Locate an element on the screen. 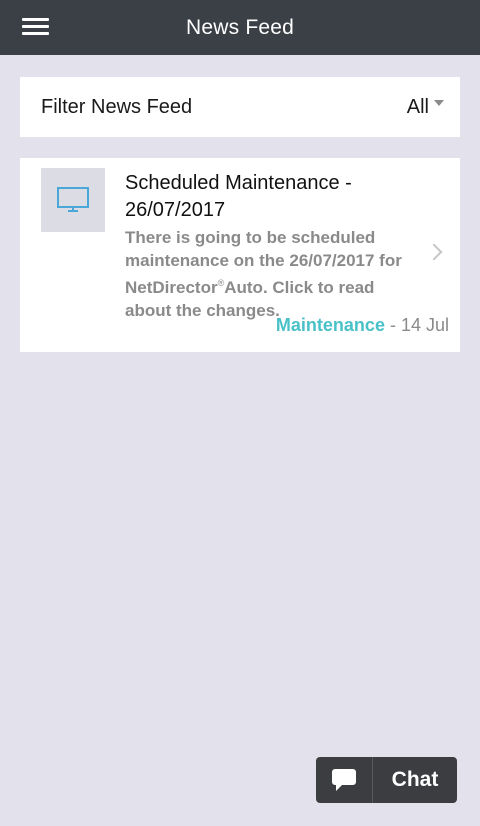  news-category: Maintenance is located at coordinates (330, 325).